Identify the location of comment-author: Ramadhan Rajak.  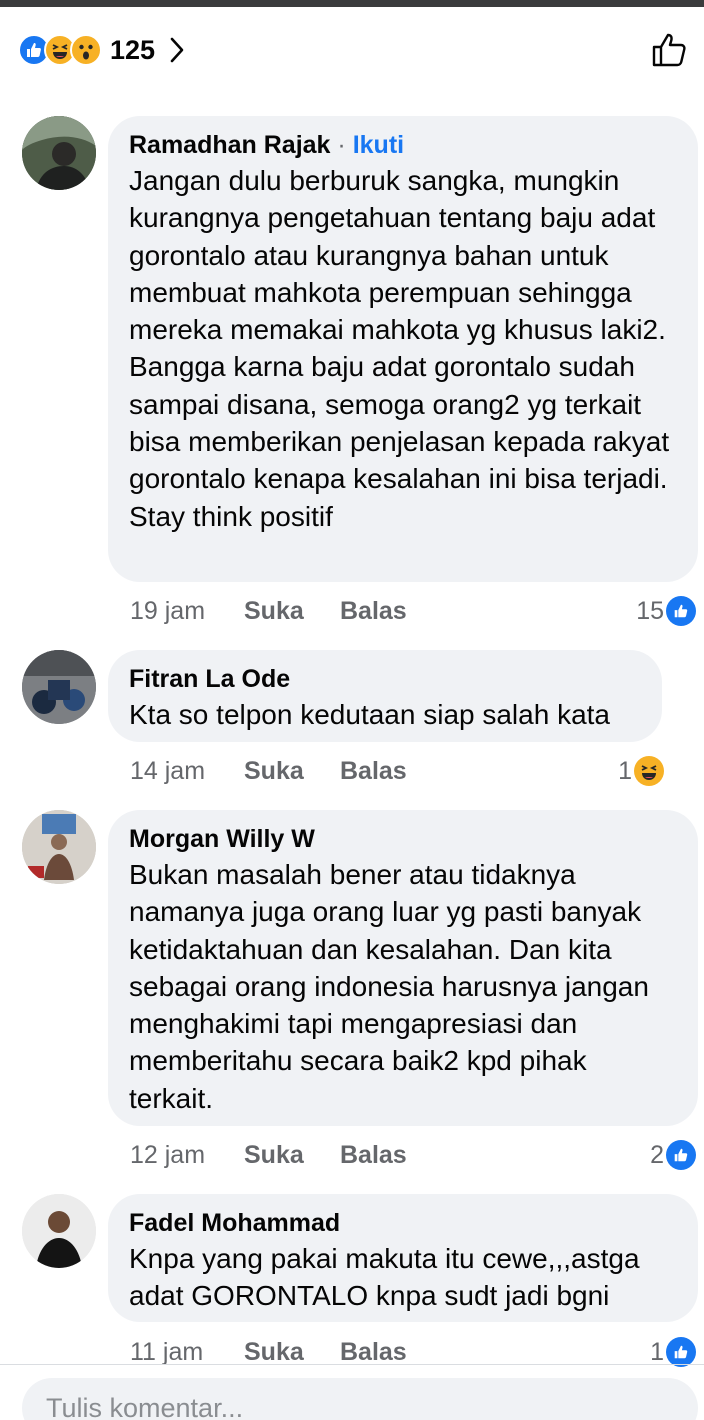
(229, 145).